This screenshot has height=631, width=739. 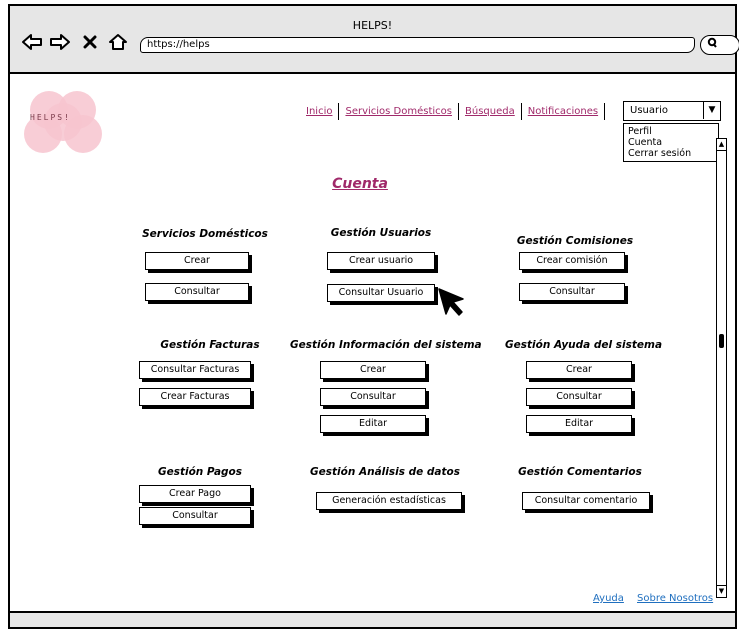 I want to click on footer-link-ayuda-wrap: Ayuda, so click(x=608, y=598).